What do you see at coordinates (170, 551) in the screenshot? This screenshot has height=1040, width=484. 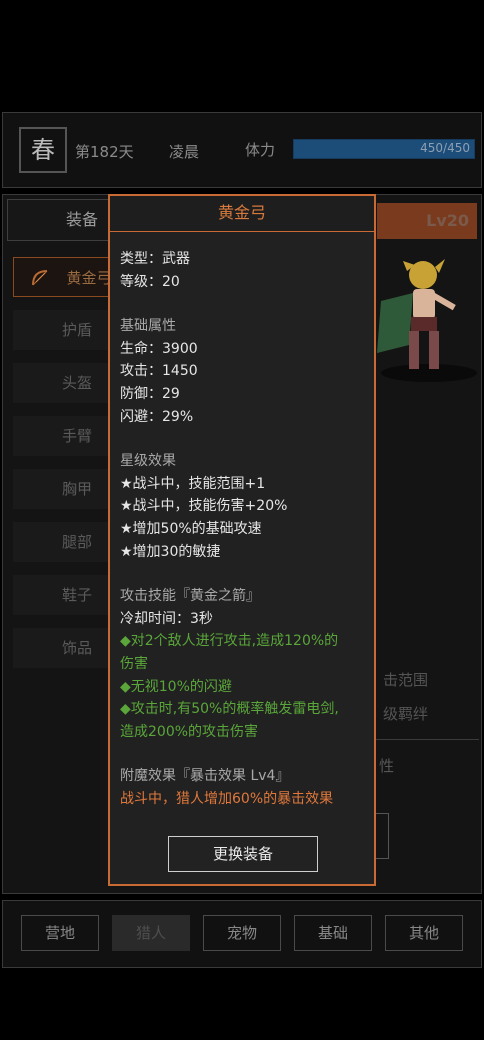 I see `star-effect: ★增加30的敏捷` at bounding box center [170, 551].